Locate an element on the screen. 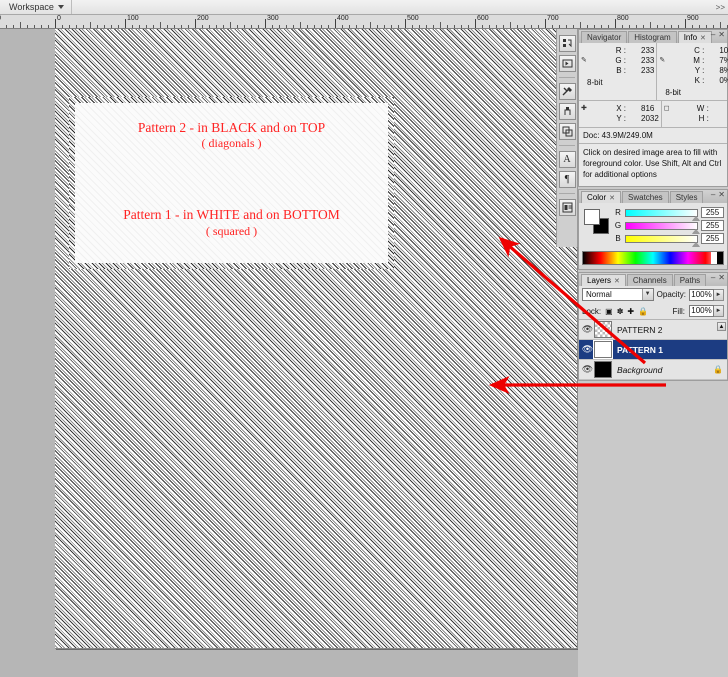  blend-mode-value: Normal is located at coordinates (599, 295).